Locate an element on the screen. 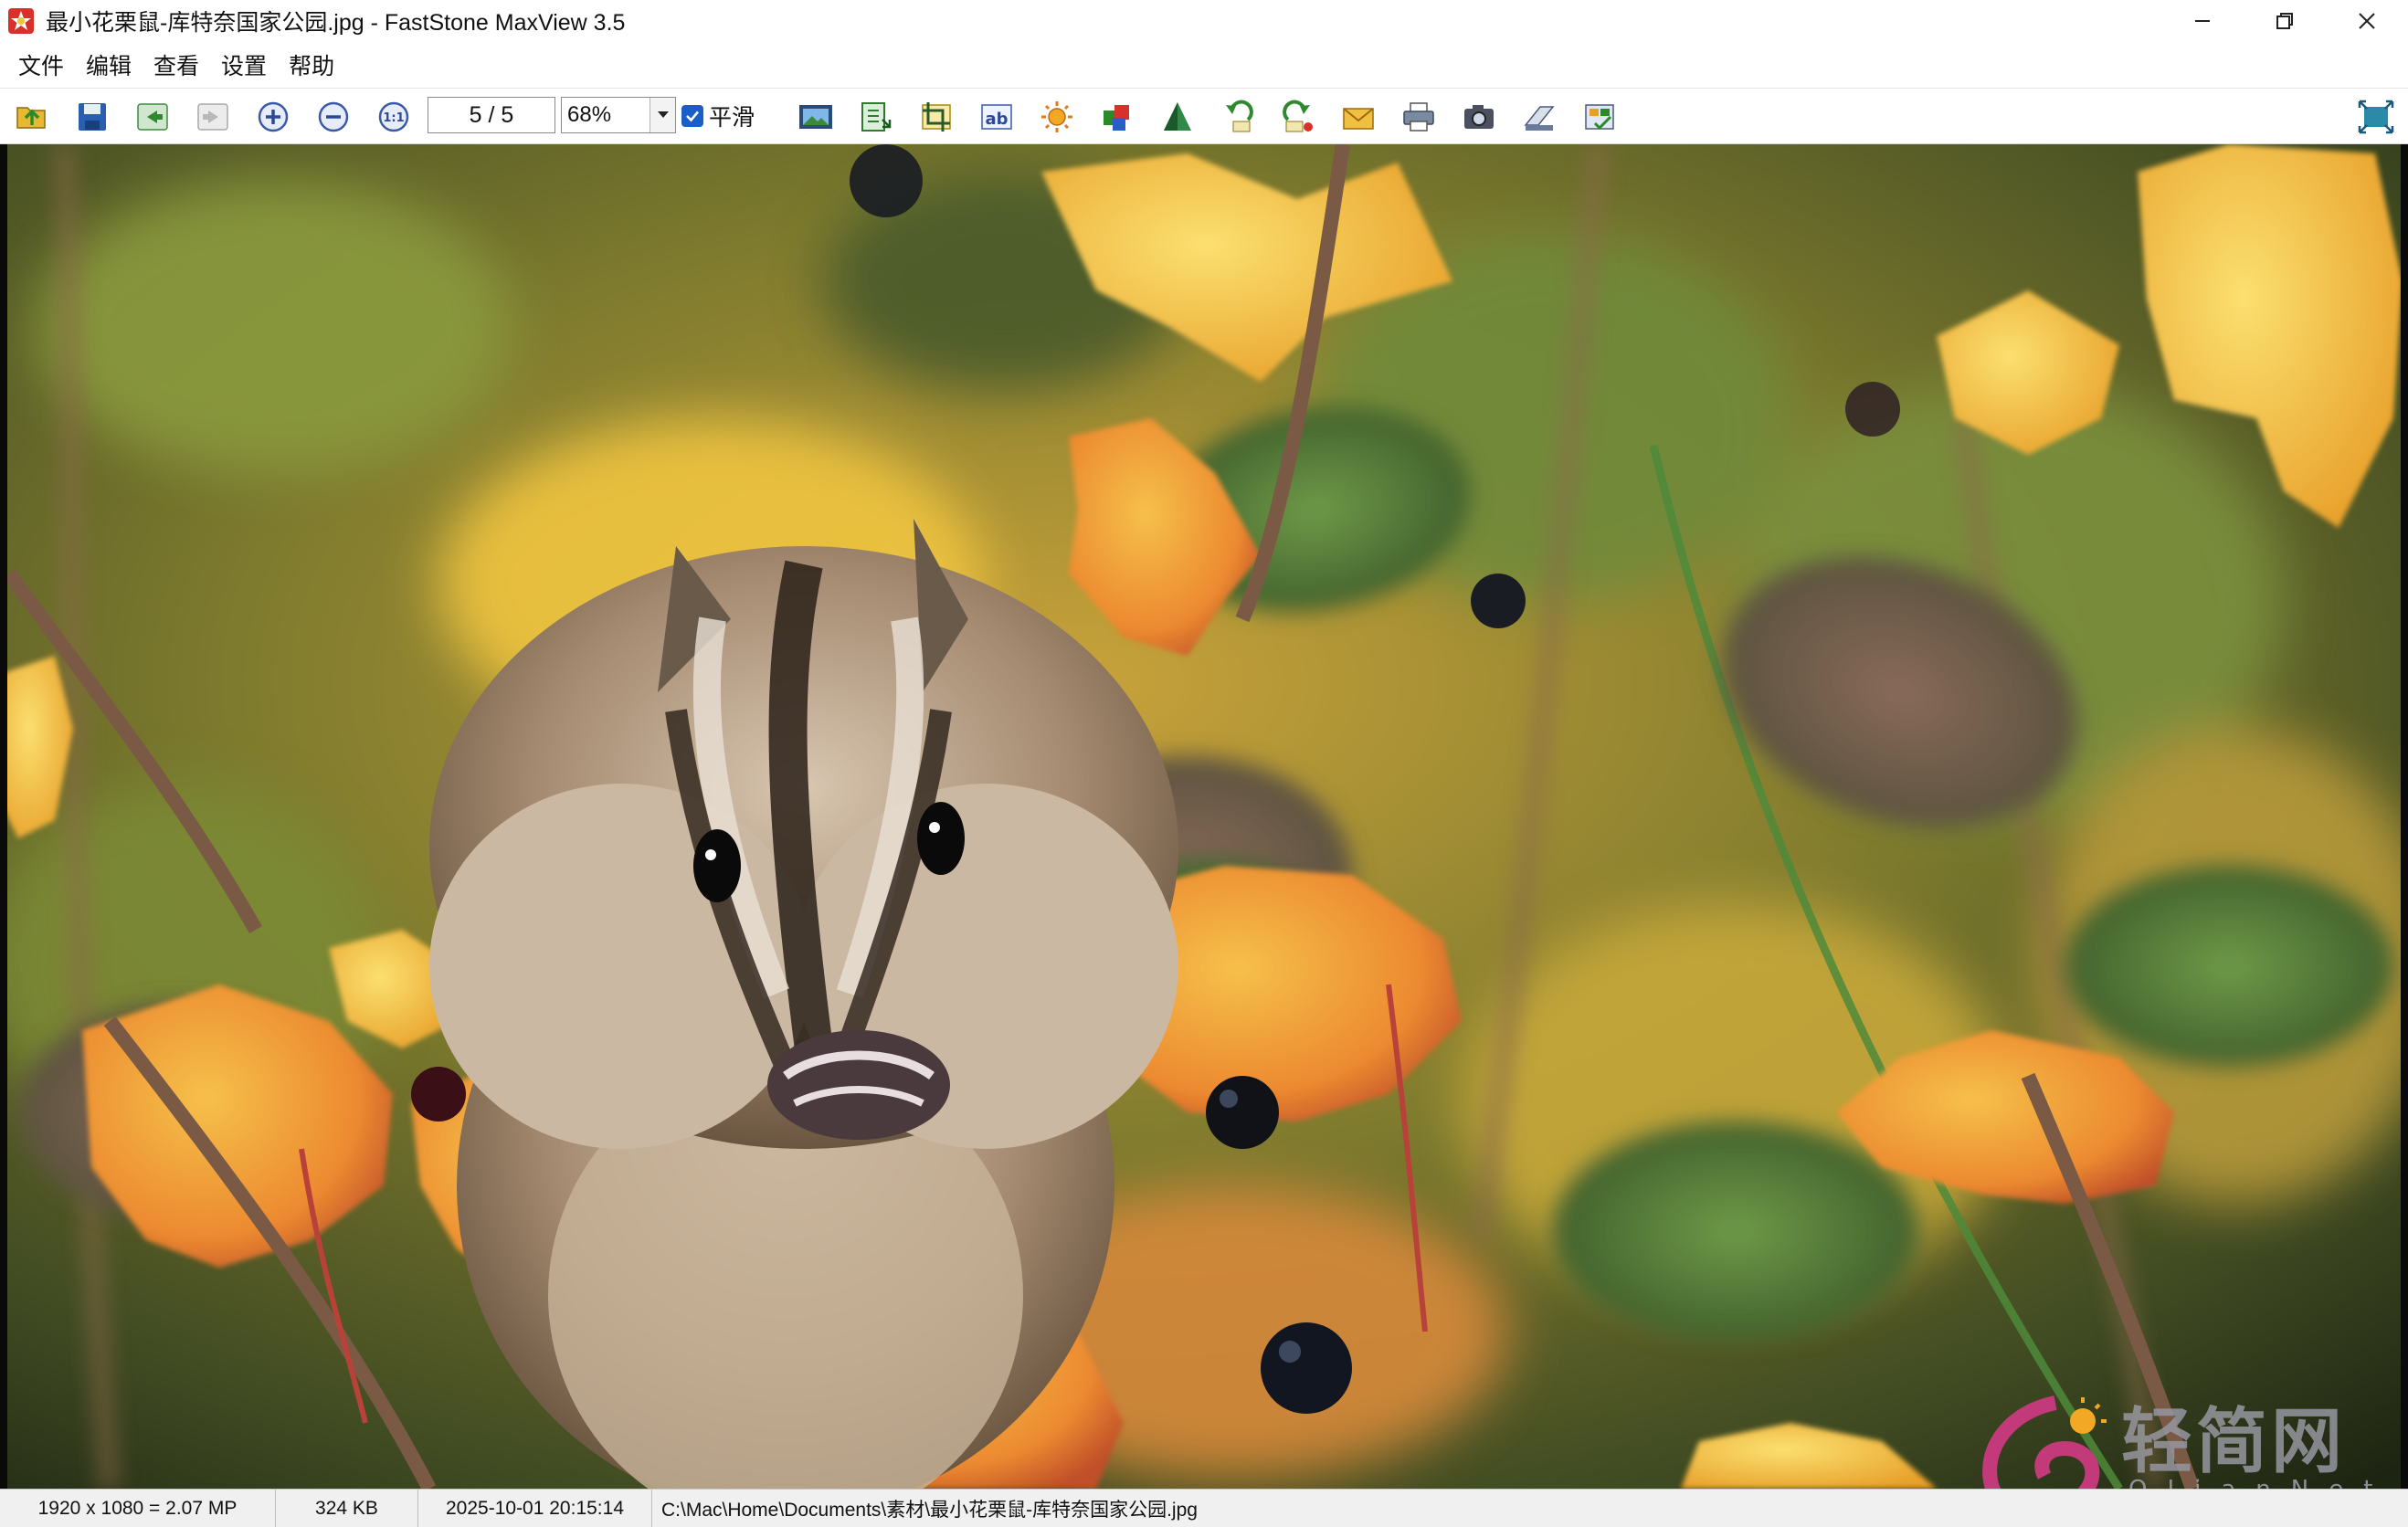 This screenshot has width=2408, height=1527. zoom-value: 68% is located at coordinates (589, 114).